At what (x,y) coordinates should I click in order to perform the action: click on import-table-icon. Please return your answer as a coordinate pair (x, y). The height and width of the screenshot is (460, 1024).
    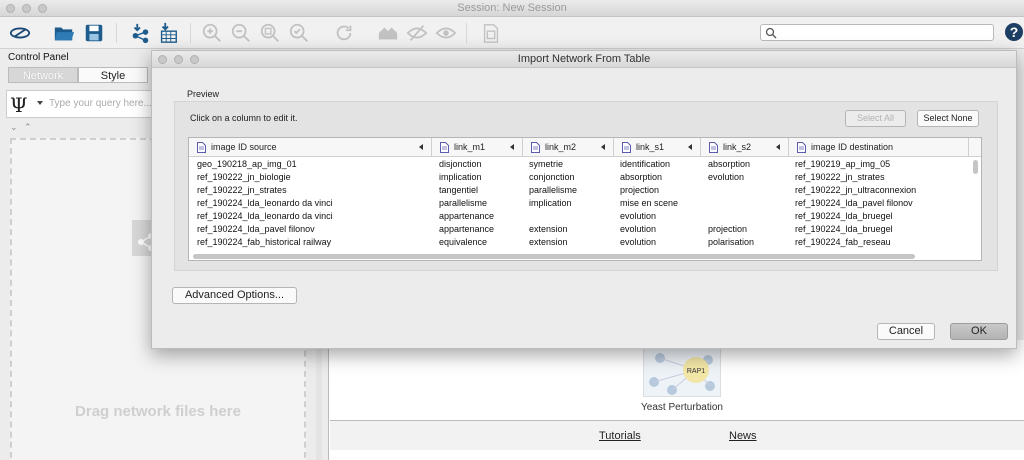
    Looking at the image, I should click on (168, 33).